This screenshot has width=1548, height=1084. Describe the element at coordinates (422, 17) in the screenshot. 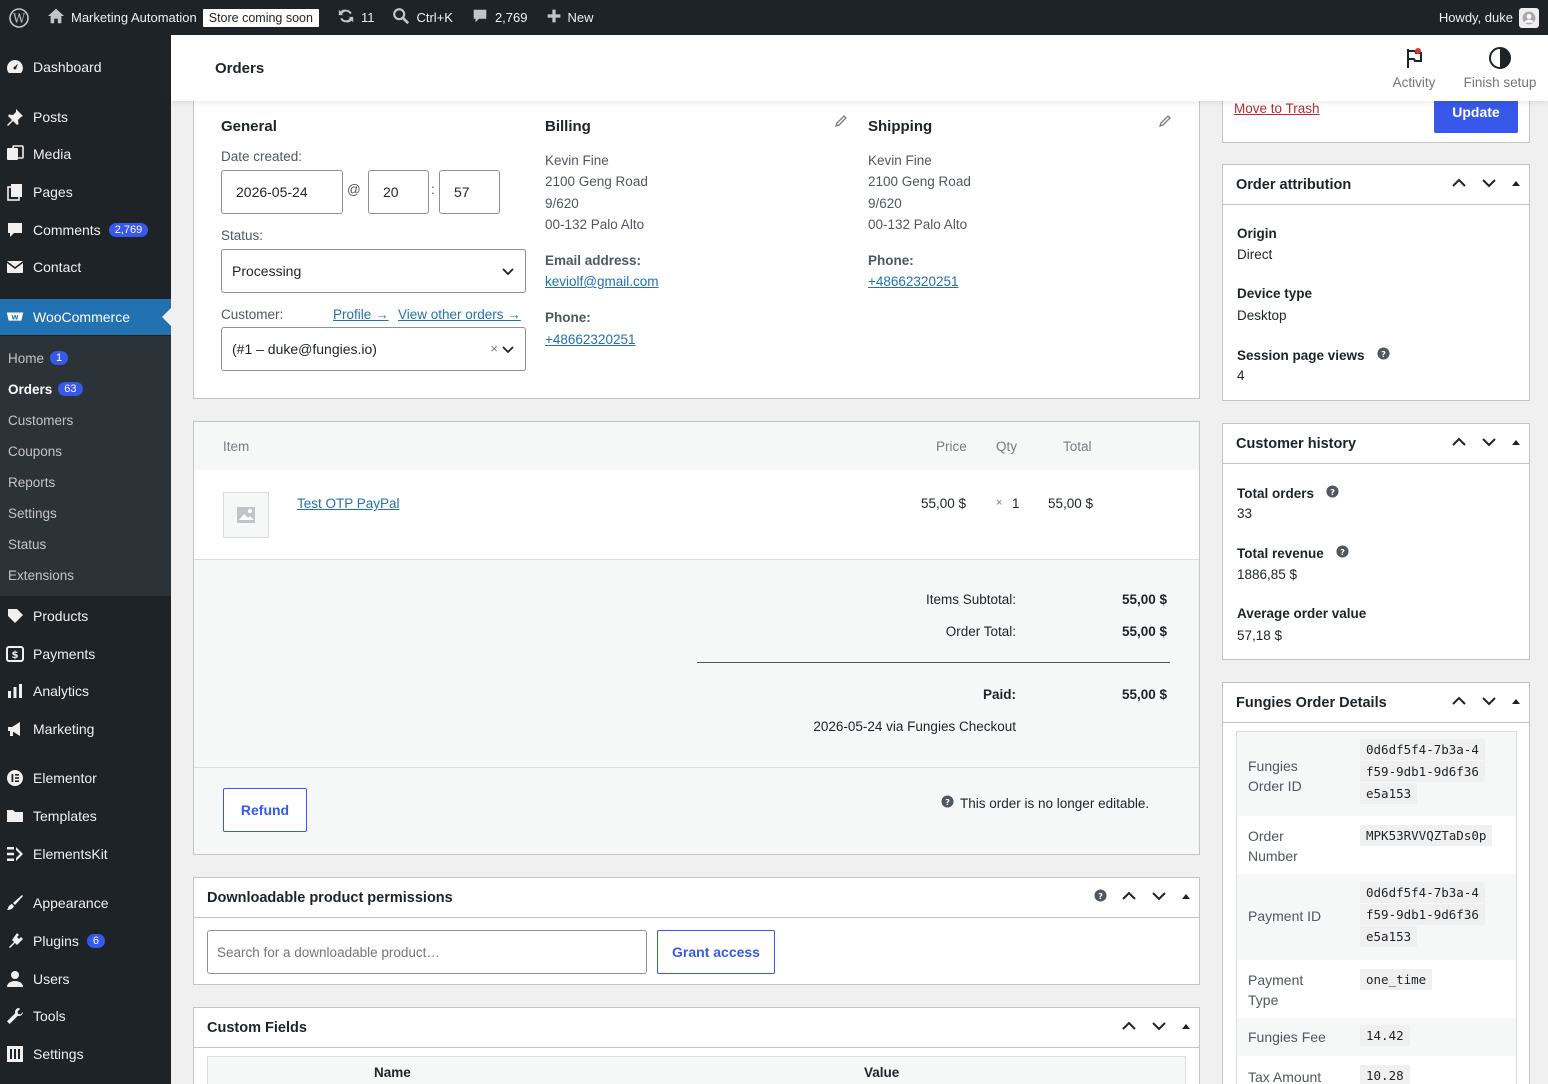

I see `command-search: Ctrl+K` at that location.